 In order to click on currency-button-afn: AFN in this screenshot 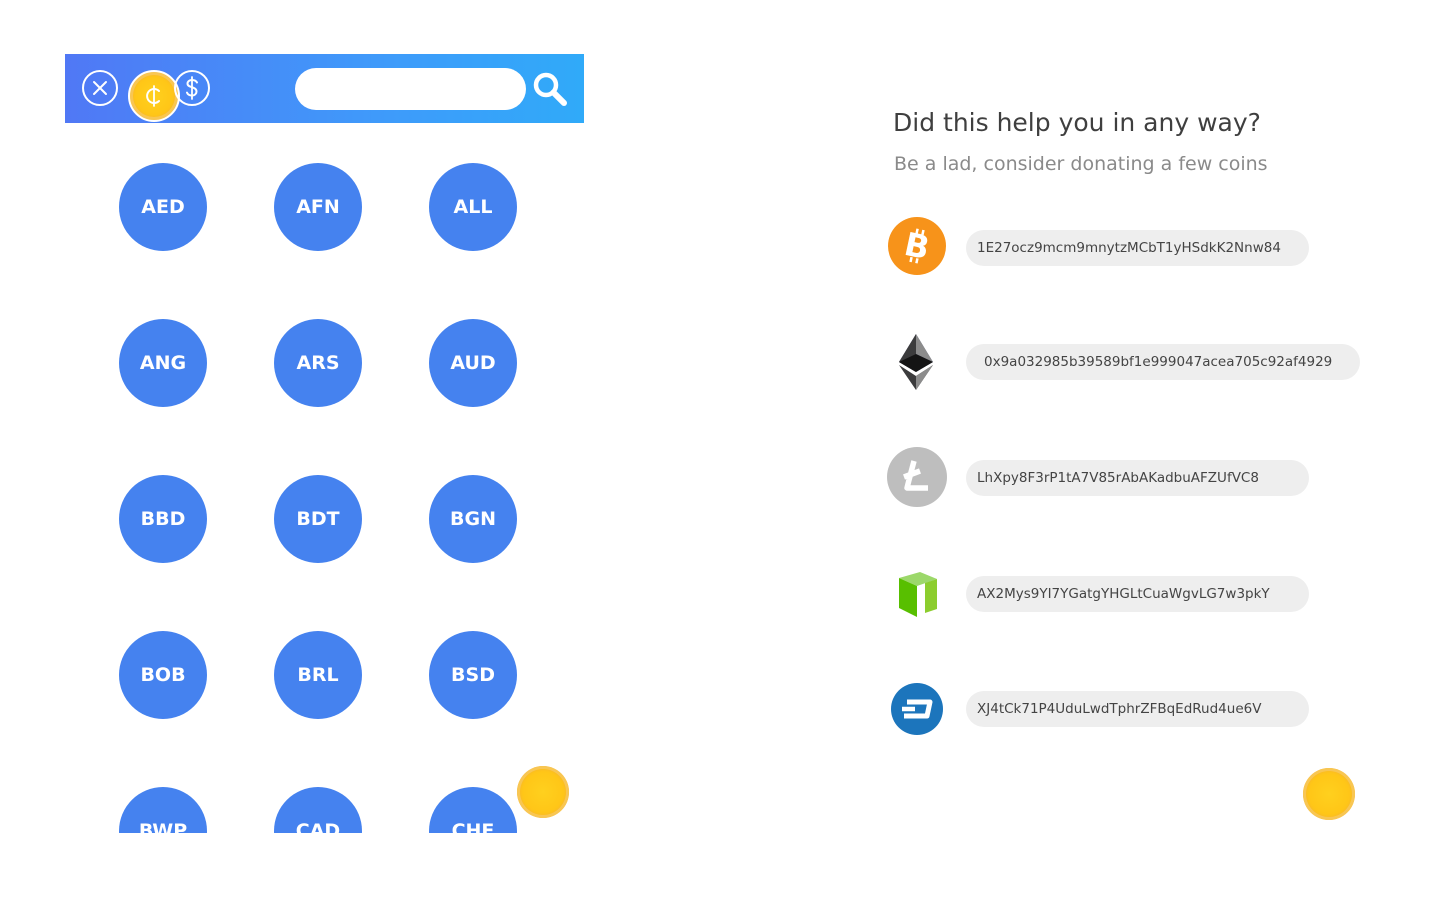, I will do `click(318, 207)`.